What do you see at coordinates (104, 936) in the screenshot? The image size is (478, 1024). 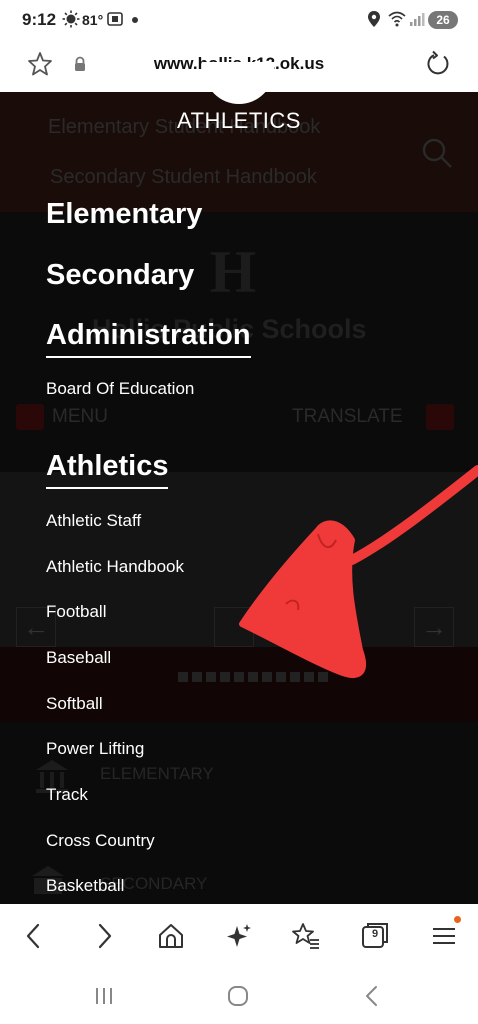 I see `forward-arrow-icon` at bounding box center [104, 936].